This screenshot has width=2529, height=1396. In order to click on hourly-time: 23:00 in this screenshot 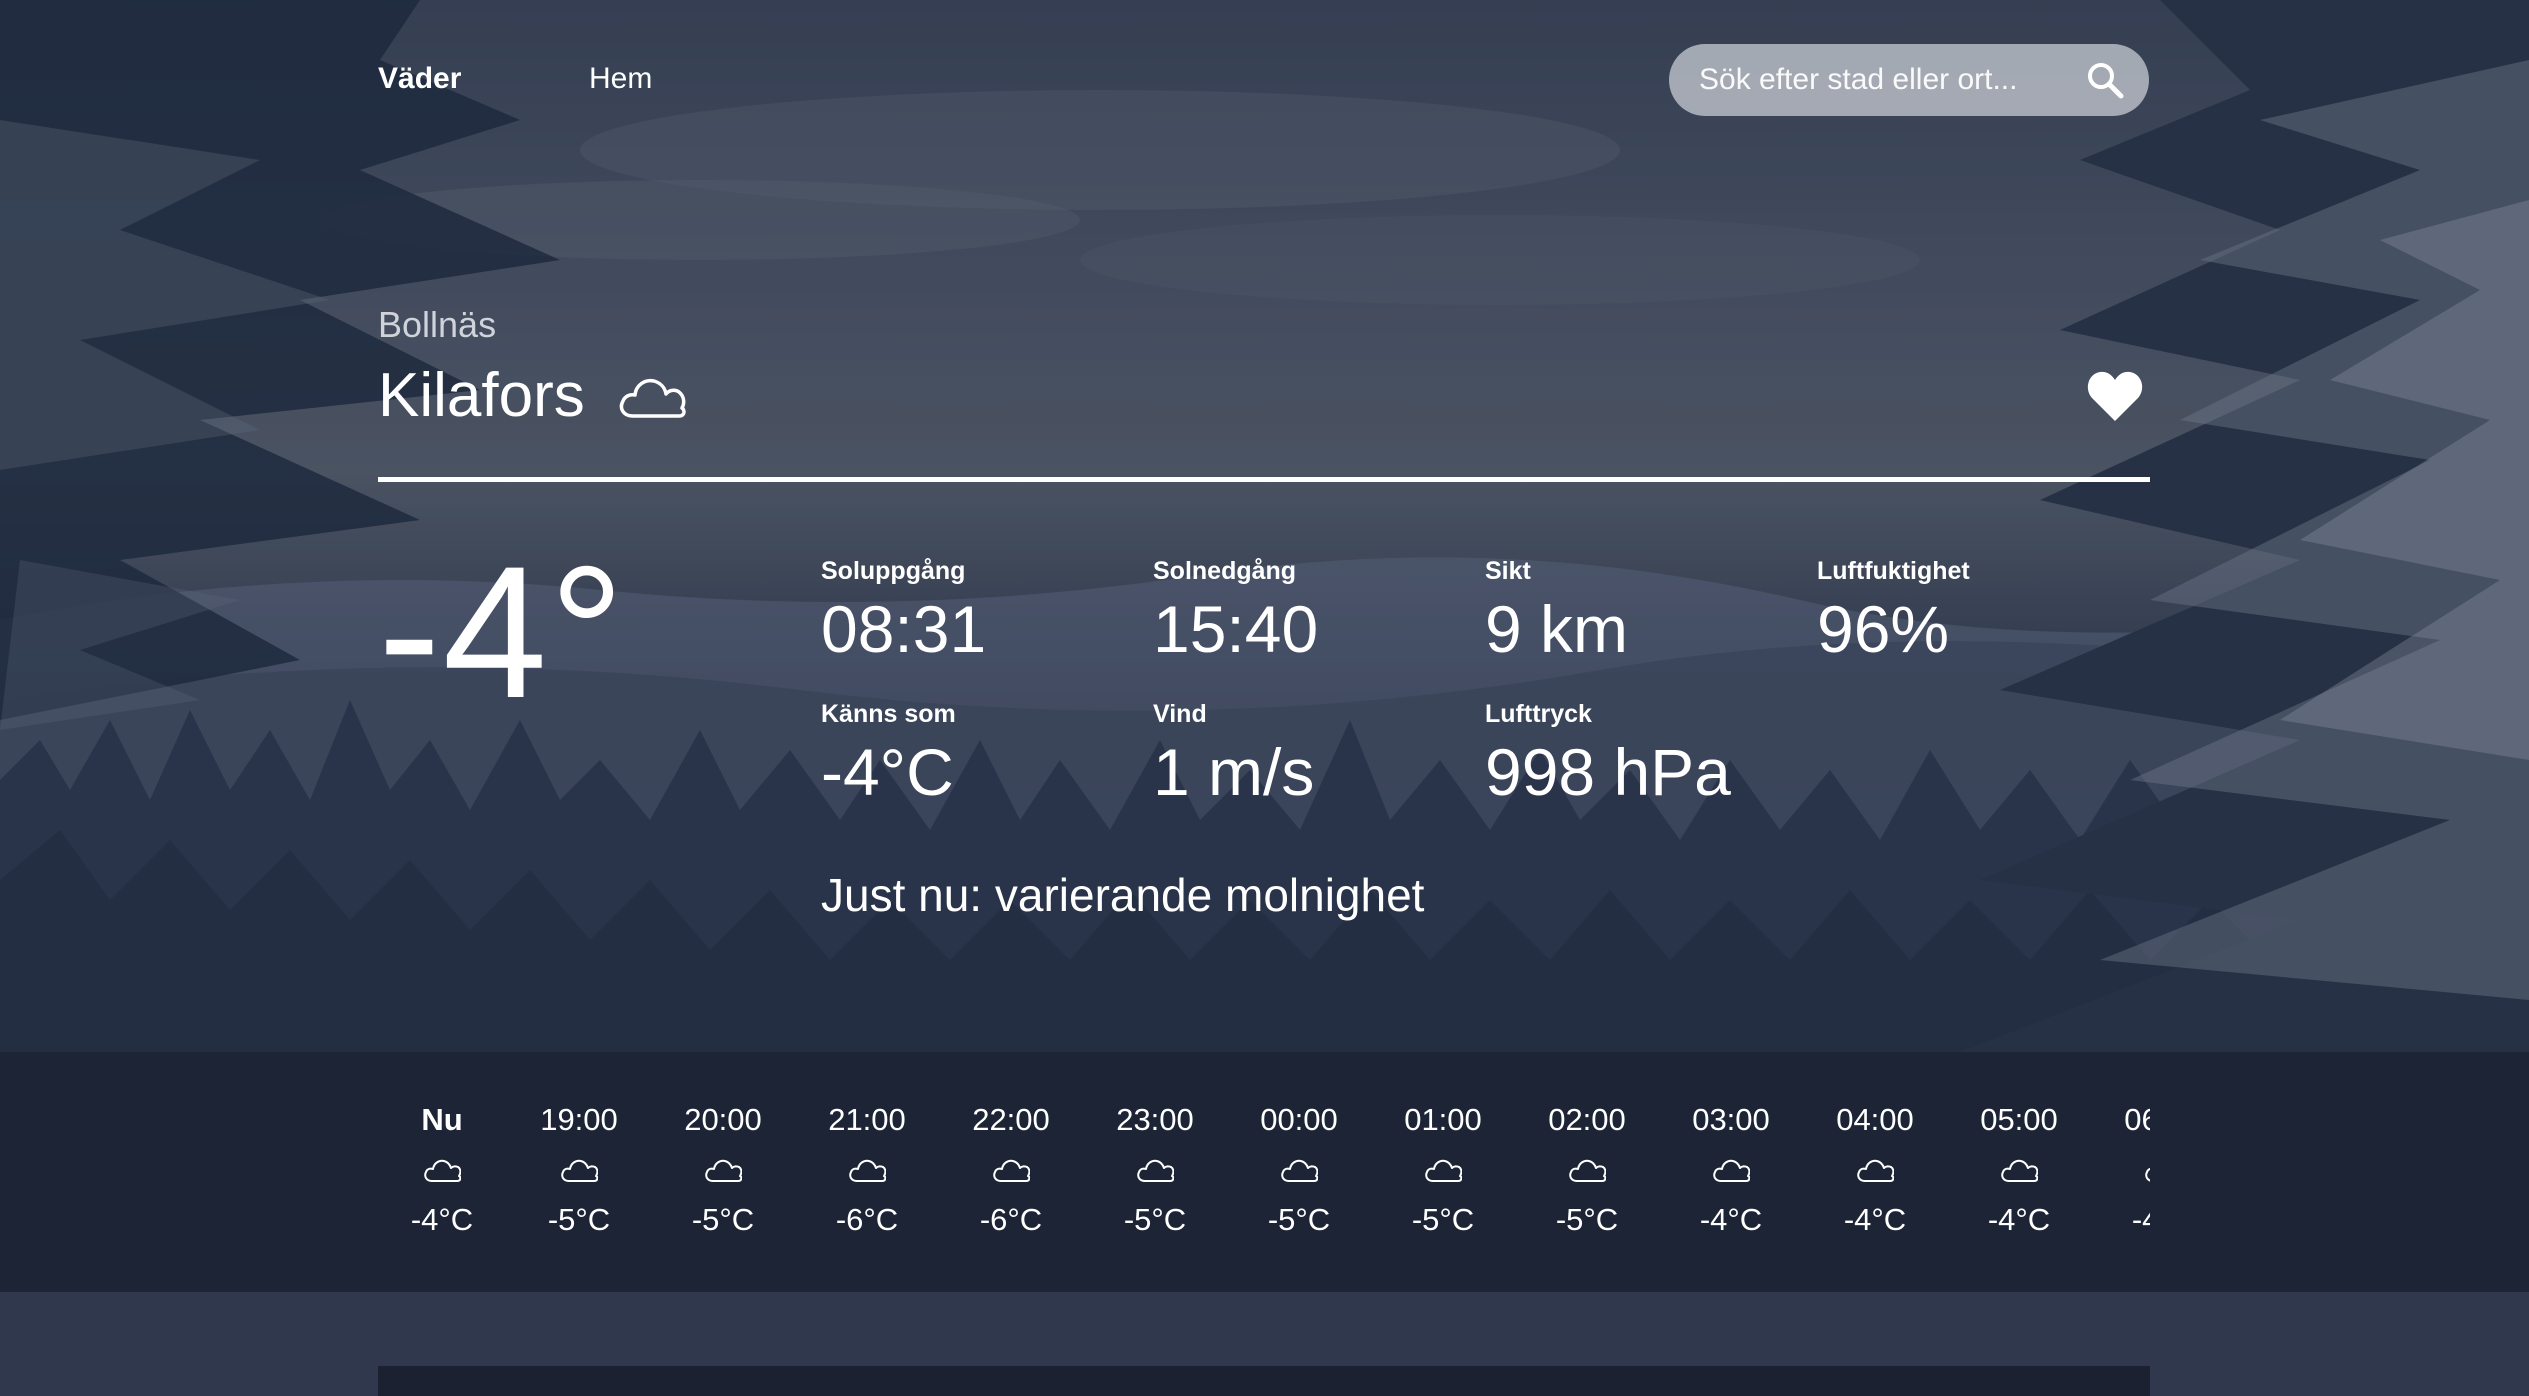, I will do `click(1155, 1119)`.